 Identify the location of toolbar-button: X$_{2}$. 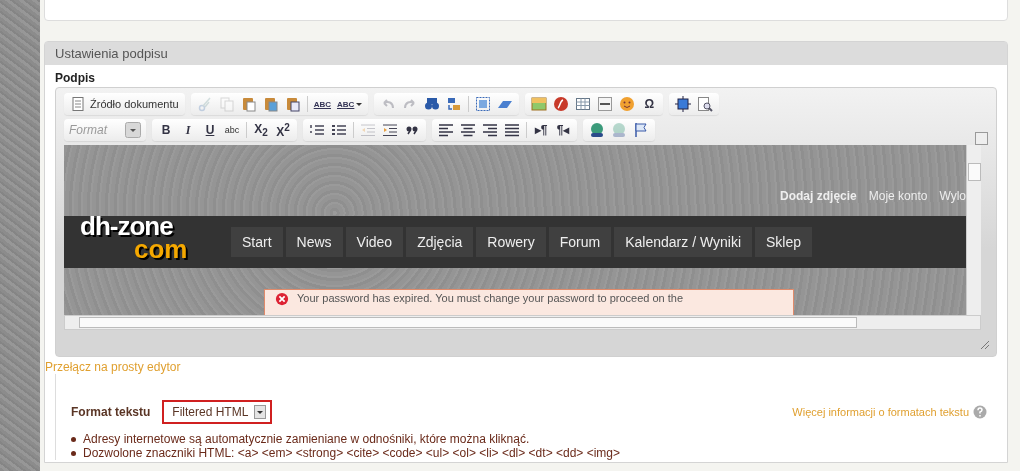
(261, 130).